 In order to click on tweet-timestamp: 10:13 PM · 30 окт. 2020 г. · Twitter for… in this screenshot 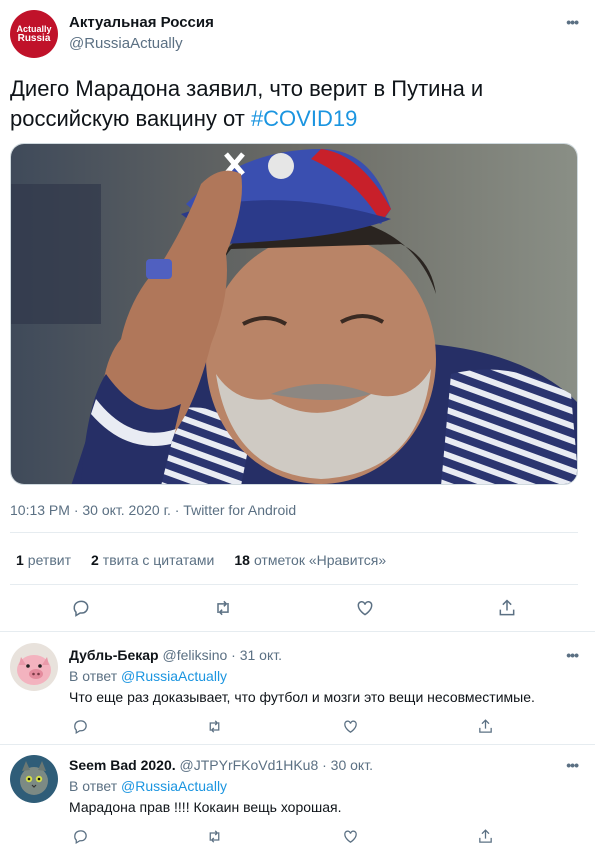, I will do `click(153, 510)`.